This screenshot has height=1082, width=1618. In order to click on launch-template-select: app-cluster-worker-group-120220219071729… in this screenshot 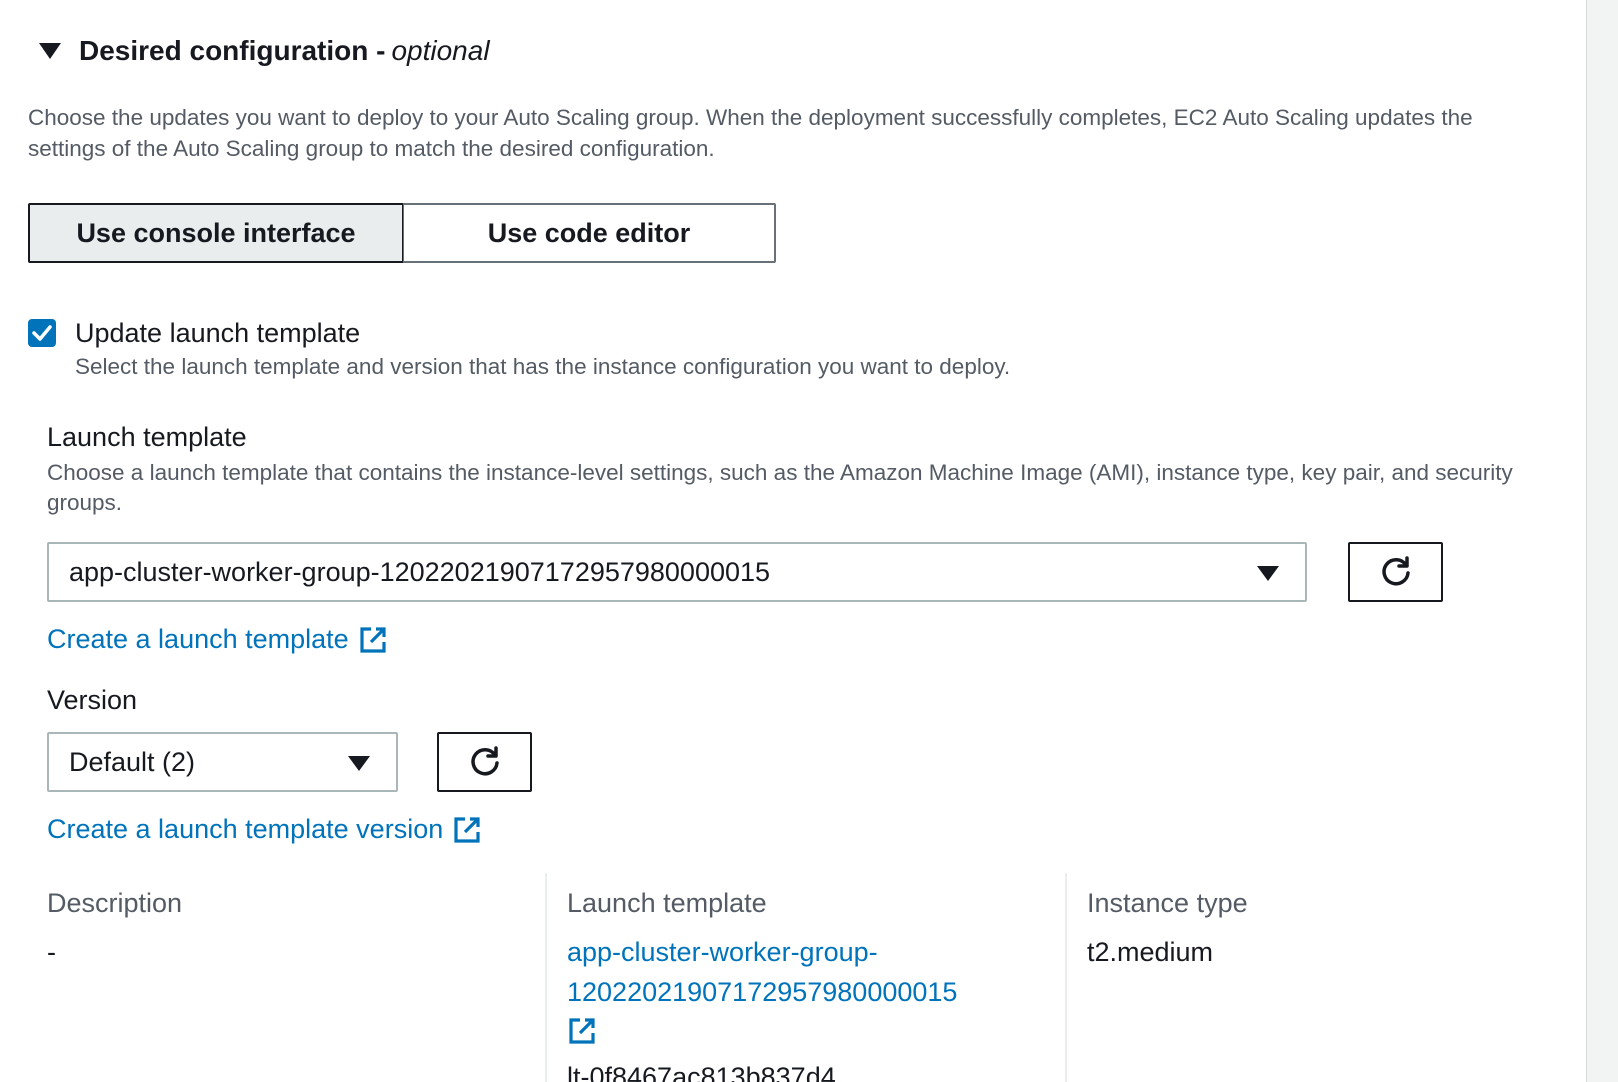, I will do `click(677, 572)`.